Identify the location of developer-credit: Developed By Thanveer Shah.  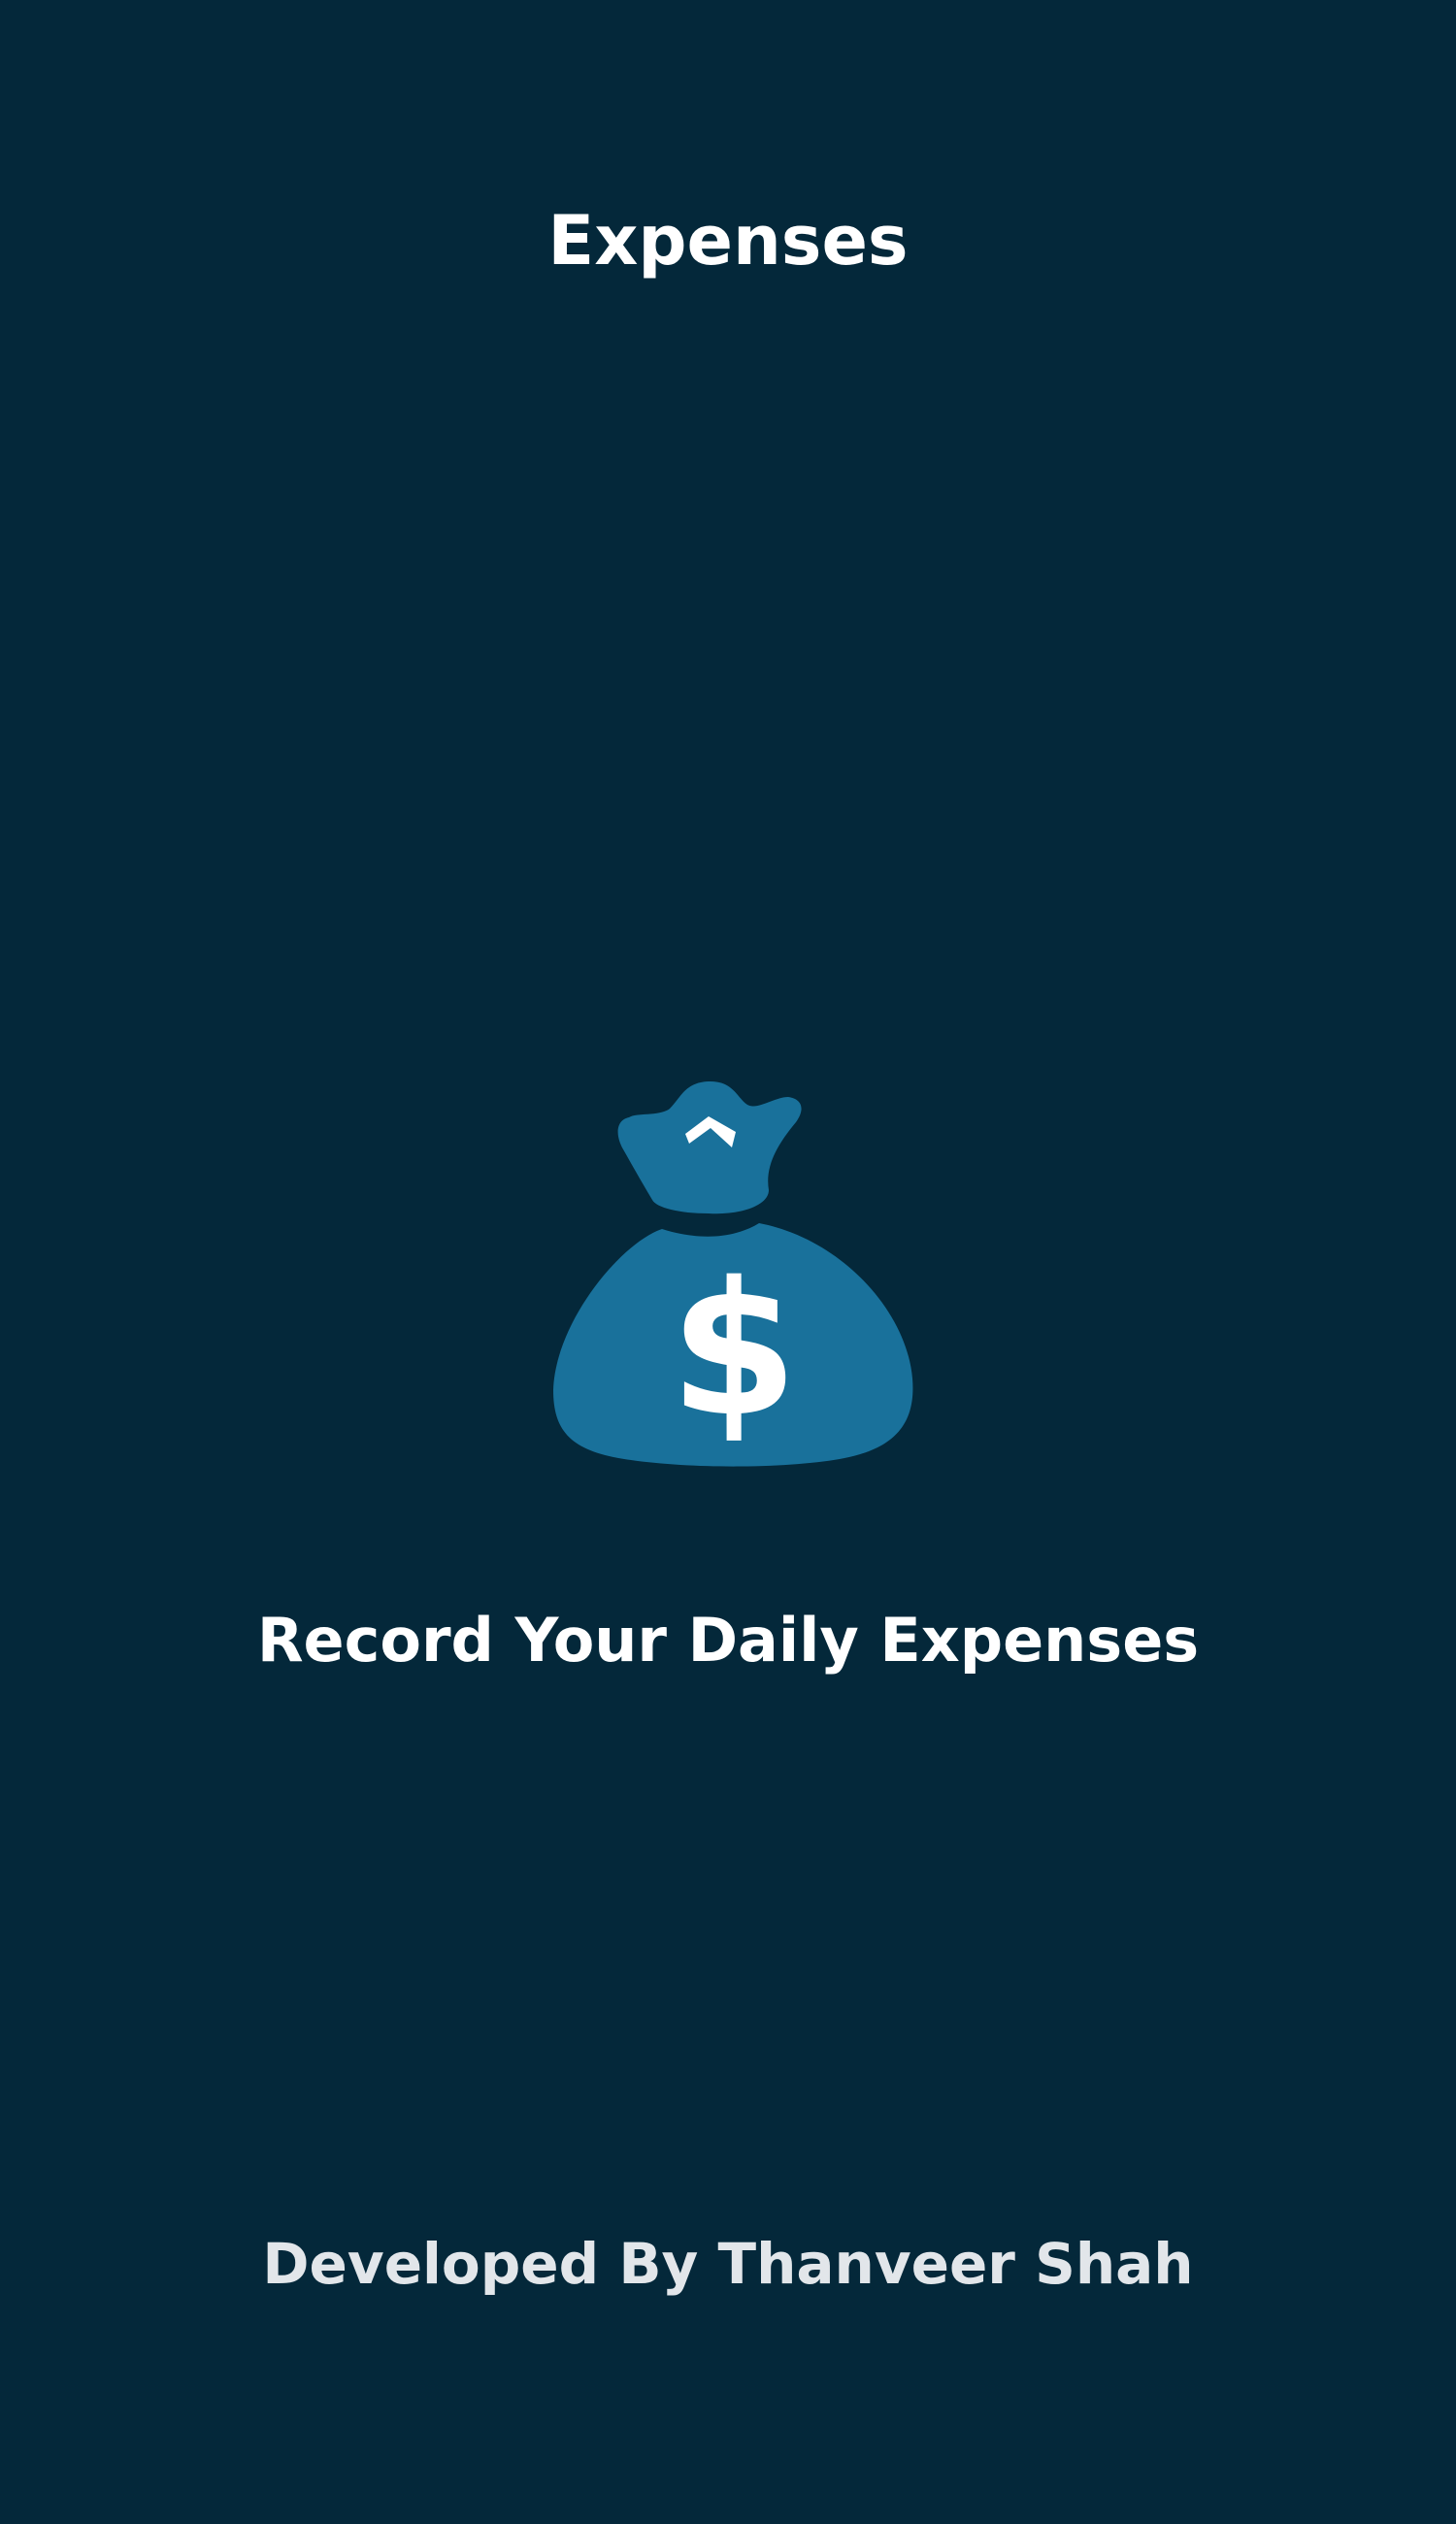
(728, 2264).